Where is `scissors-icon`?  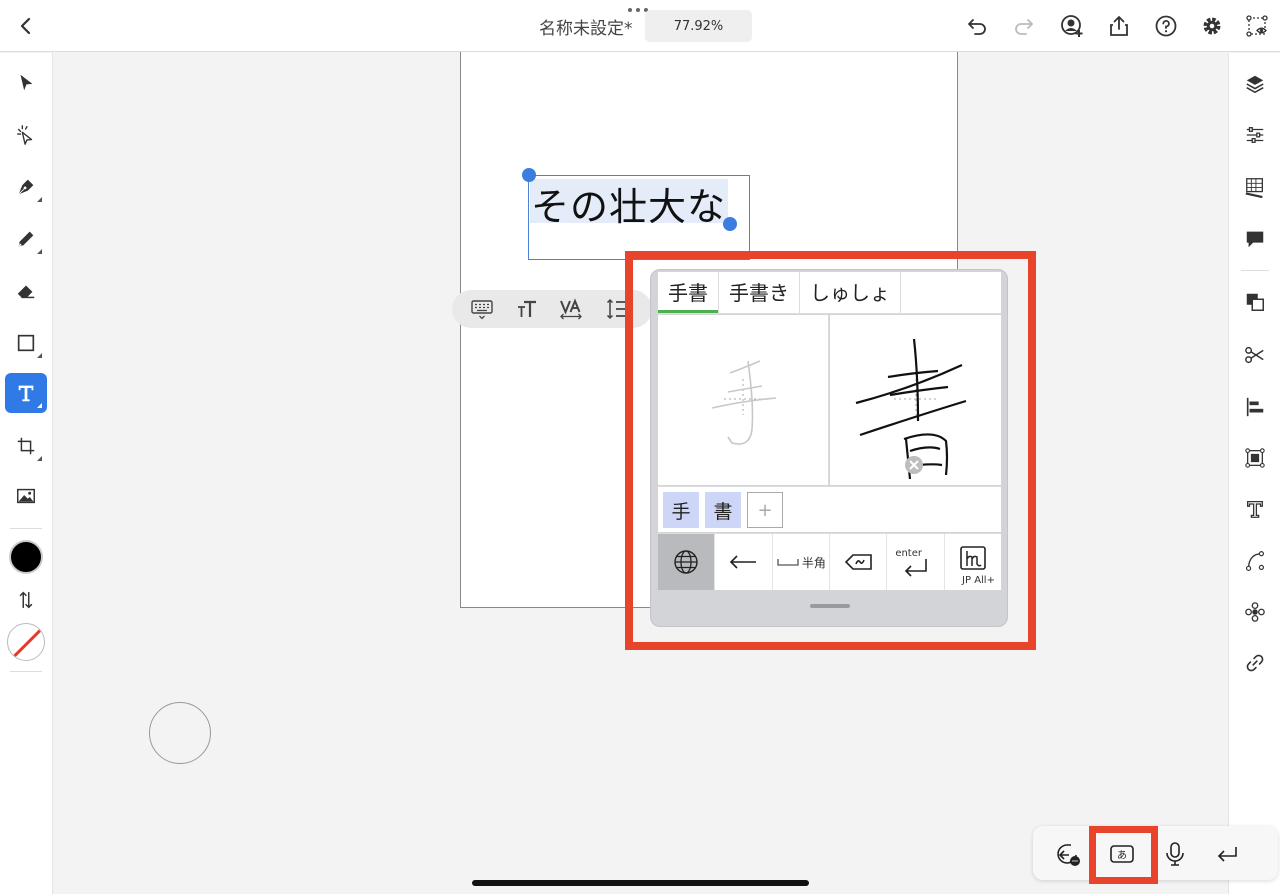
scissors-icon is located at coordinates (1254, 355).